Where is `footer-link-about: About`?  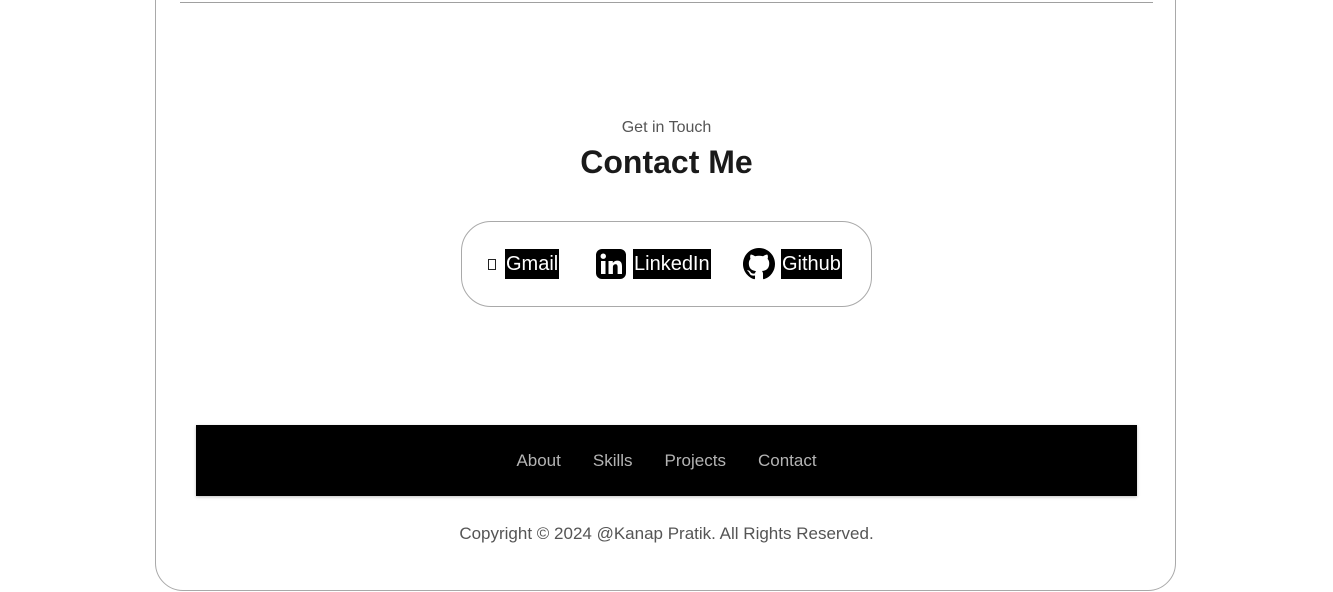 footer-link-about: About is located at coordinates (538, 461).